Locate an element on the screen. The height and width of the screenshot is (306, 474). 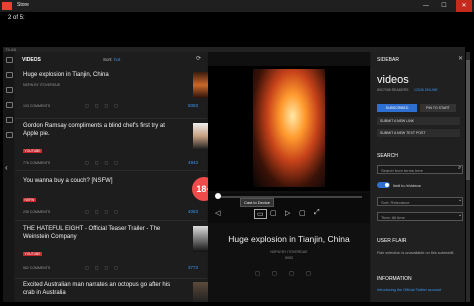
chevron-left-icon: ‹ is located at coordinates (6, 167).